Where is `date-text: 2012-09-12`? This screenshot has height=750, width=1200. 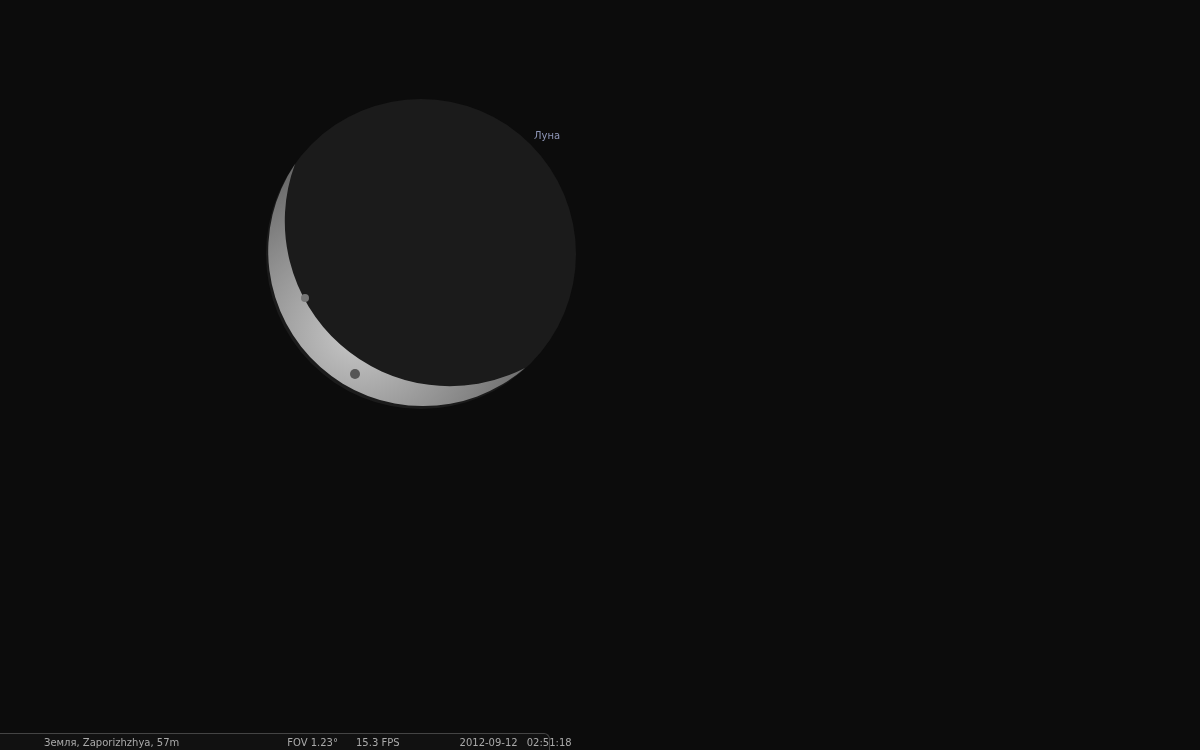 date-text: 2012-09-12 is located at coordinates (488, 742).